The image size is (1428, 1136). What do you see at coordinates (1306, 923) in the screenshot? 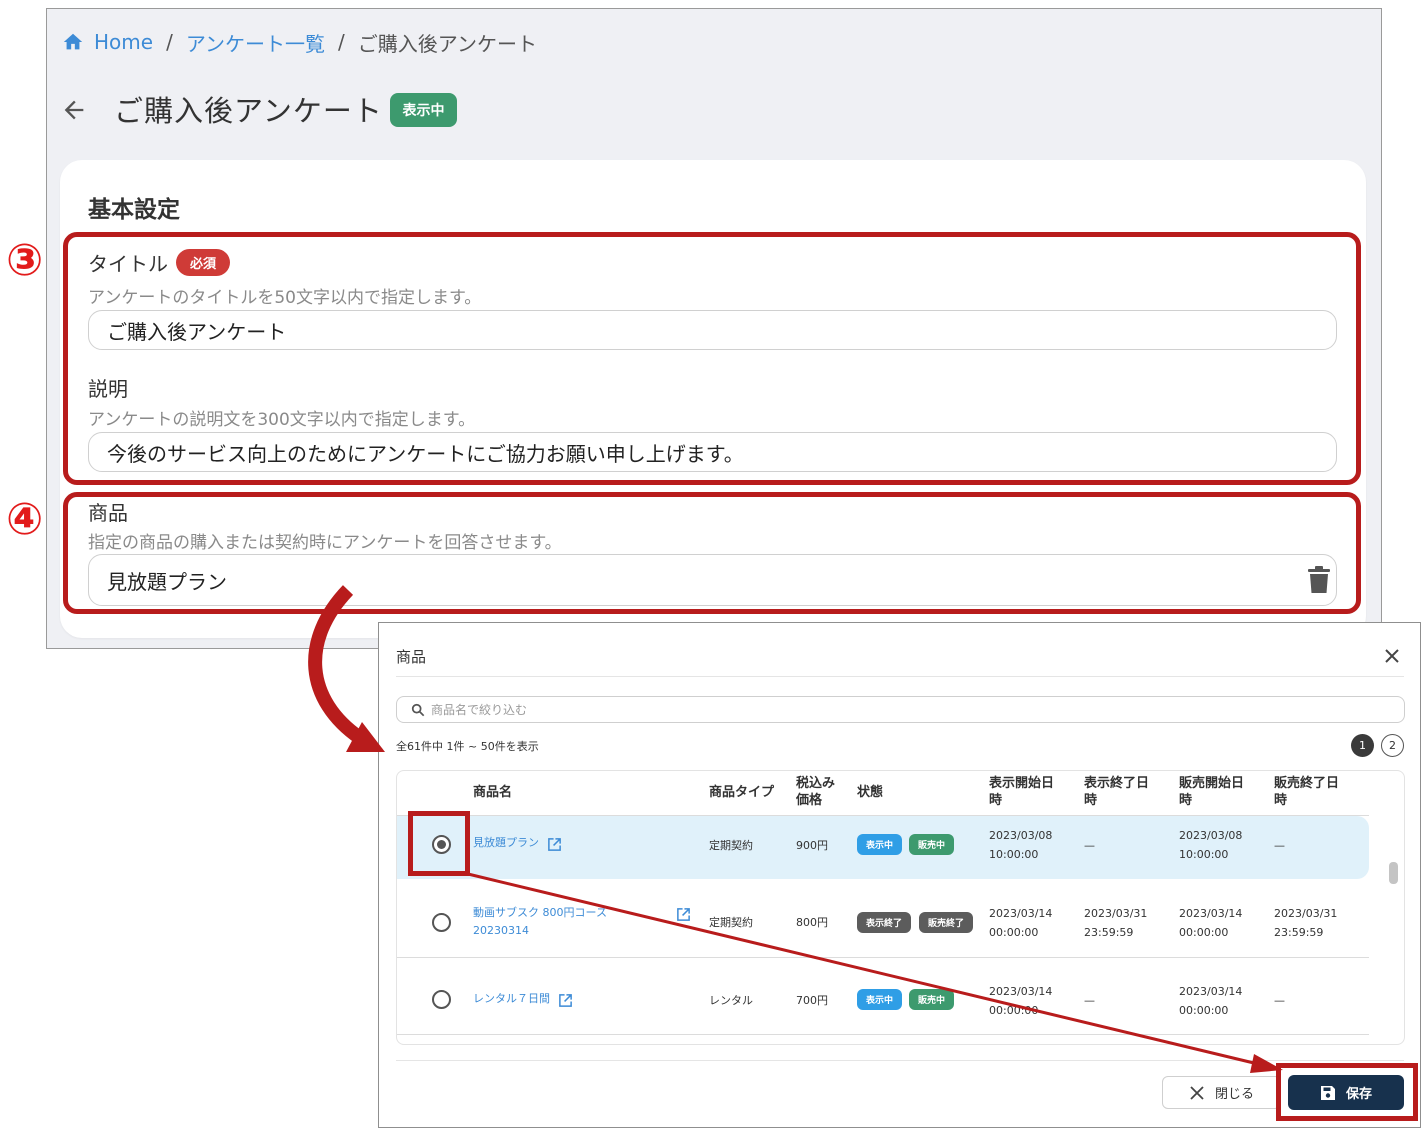
I see `sale-end-date: 2023/03/31 23:59:59` at bounding box center [1306, 923].